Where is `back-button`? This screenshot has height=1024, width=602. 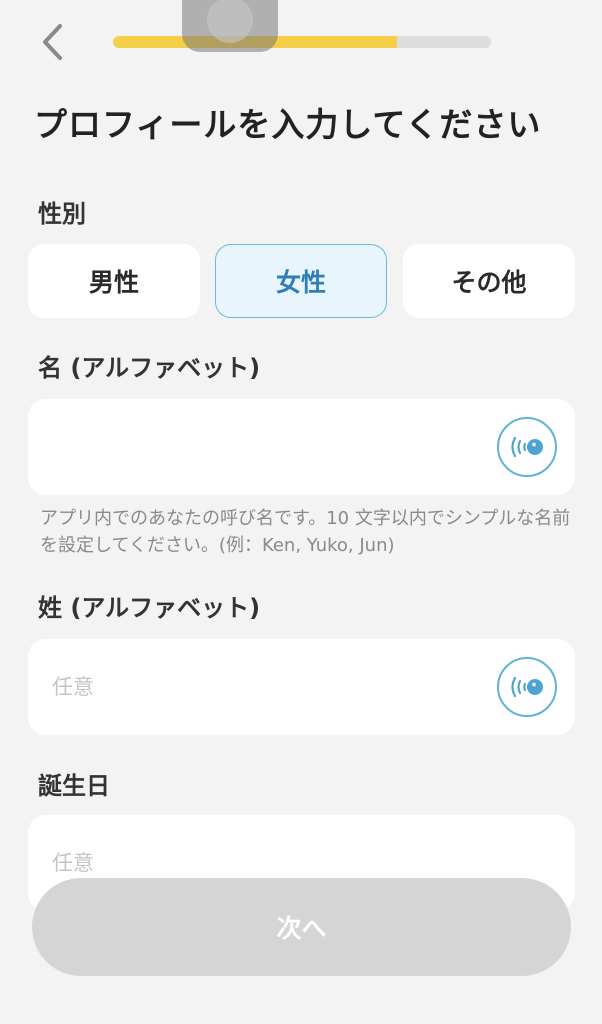
back-button is located at coordinates (52, 42).